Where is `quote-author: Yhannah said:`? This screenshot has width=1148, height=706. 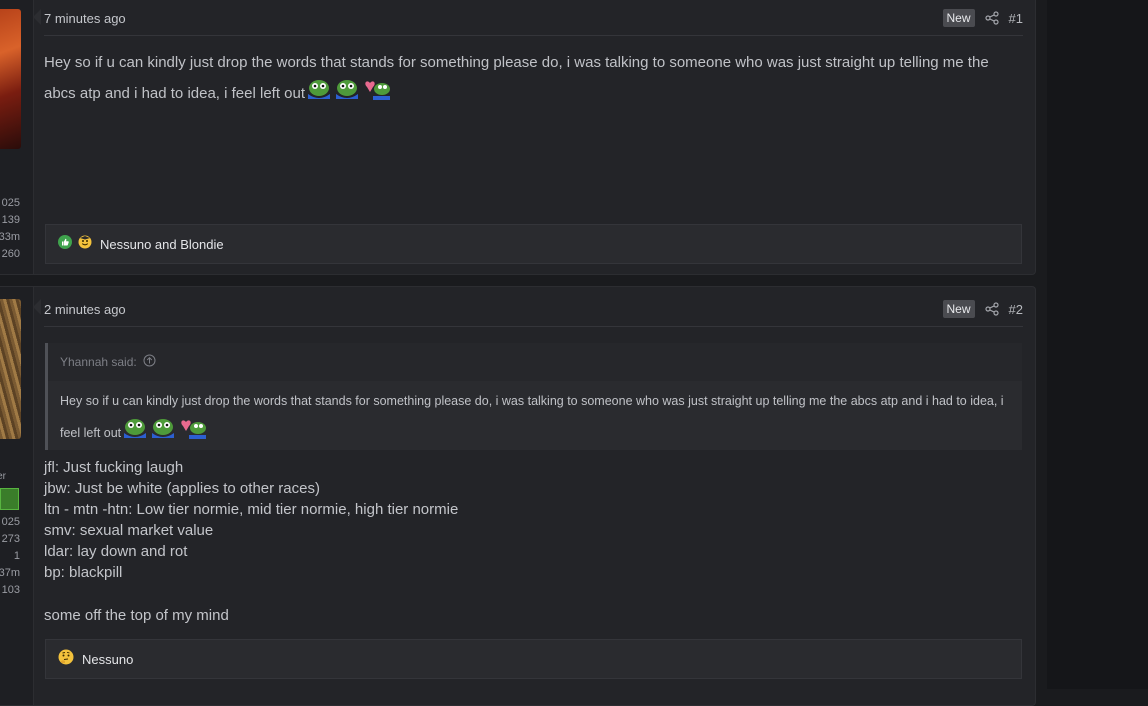
quote-author: Yhannah said: is located at coordinates (98, 362).